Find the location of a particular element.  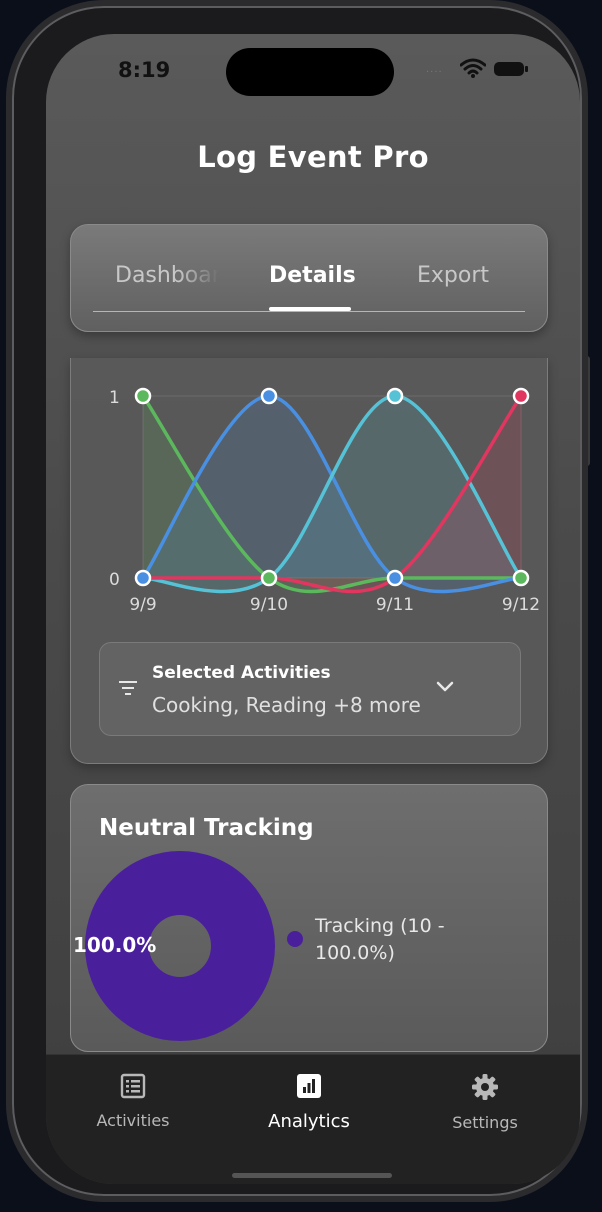

x-tick-label: 9/10 is located at coordinates (269, 605).